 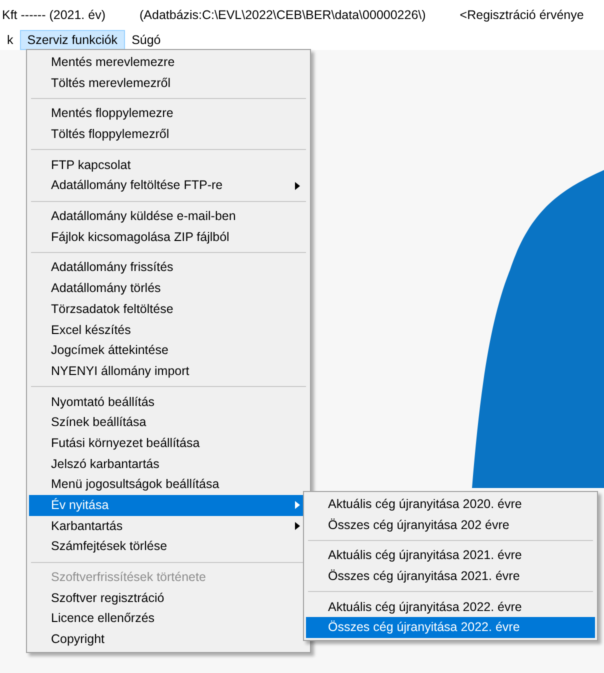 What do you see at coordinates (168, 330) in the screenshot?
I see `menu-item: Excel készítés` at bounding box center [168, 330].